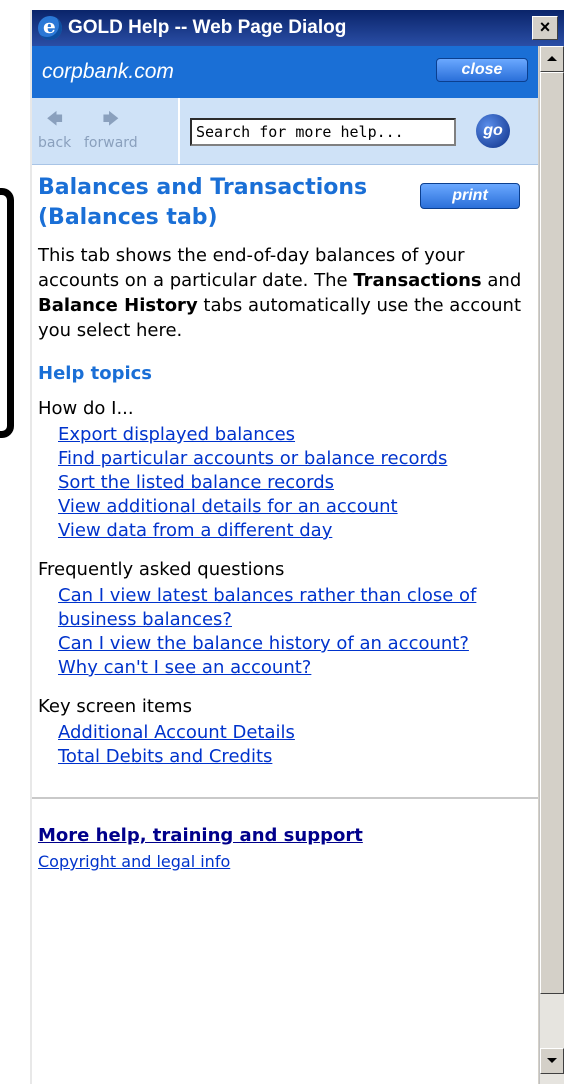  I want to click on page-title: Balances and Transactions (Balances tab), so click(203, 202).